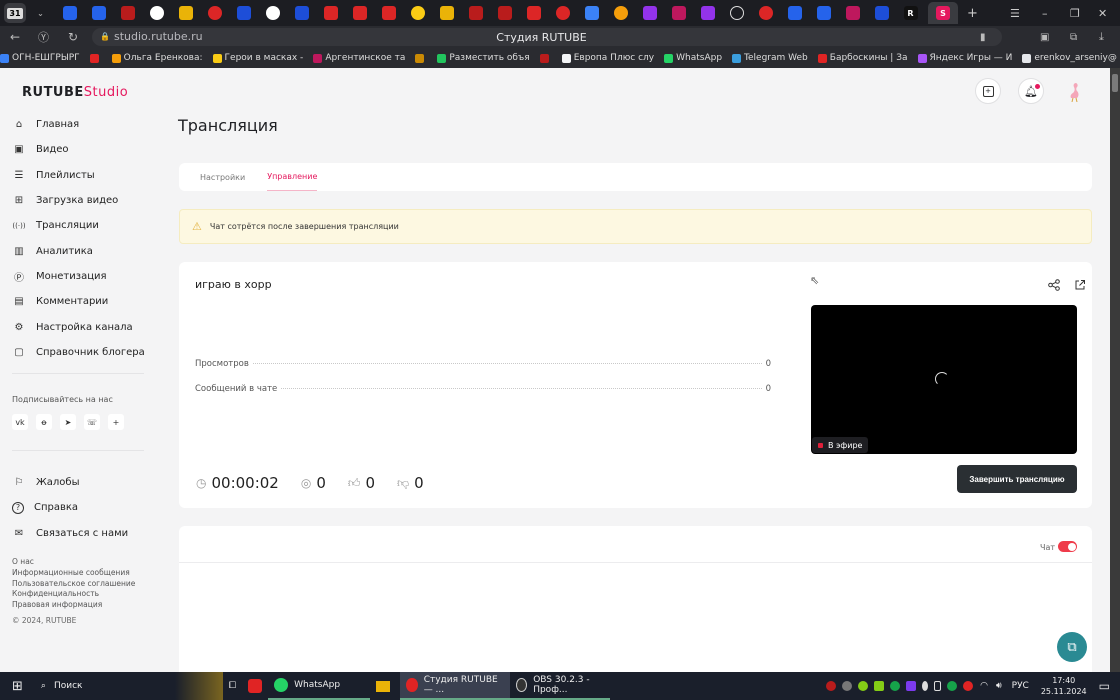  What do you see at coordinates (607, 58) in the screenshot?
I see `bookmark-item: Европа Плюс слу` at bounding box center [607, 58].